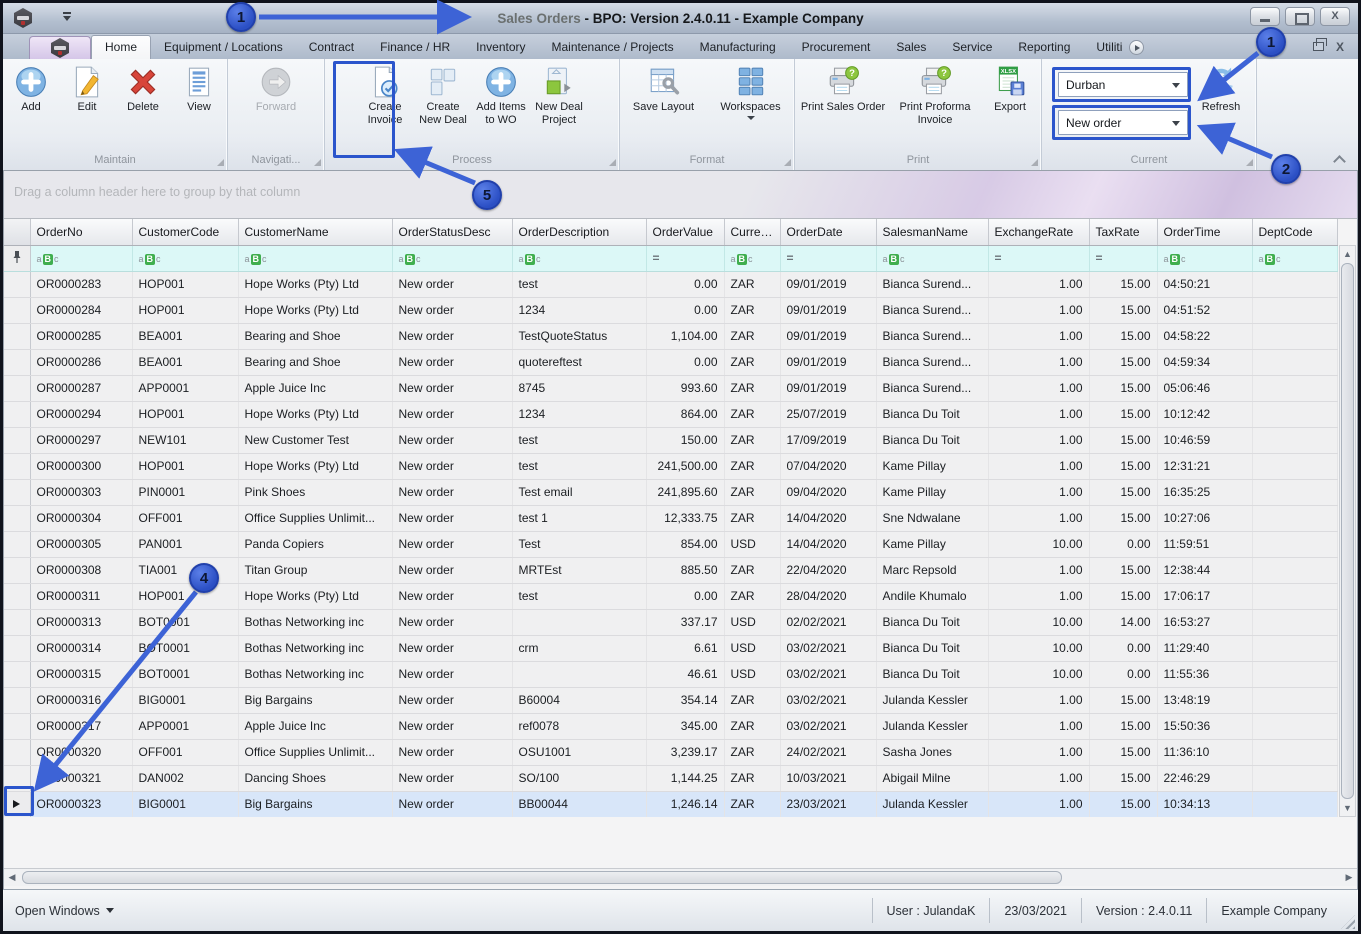 The height and width of the screenshot is (934, 1361). I want to click on add-items-to-wo-button: Add Items to WO, so click(501, 96).